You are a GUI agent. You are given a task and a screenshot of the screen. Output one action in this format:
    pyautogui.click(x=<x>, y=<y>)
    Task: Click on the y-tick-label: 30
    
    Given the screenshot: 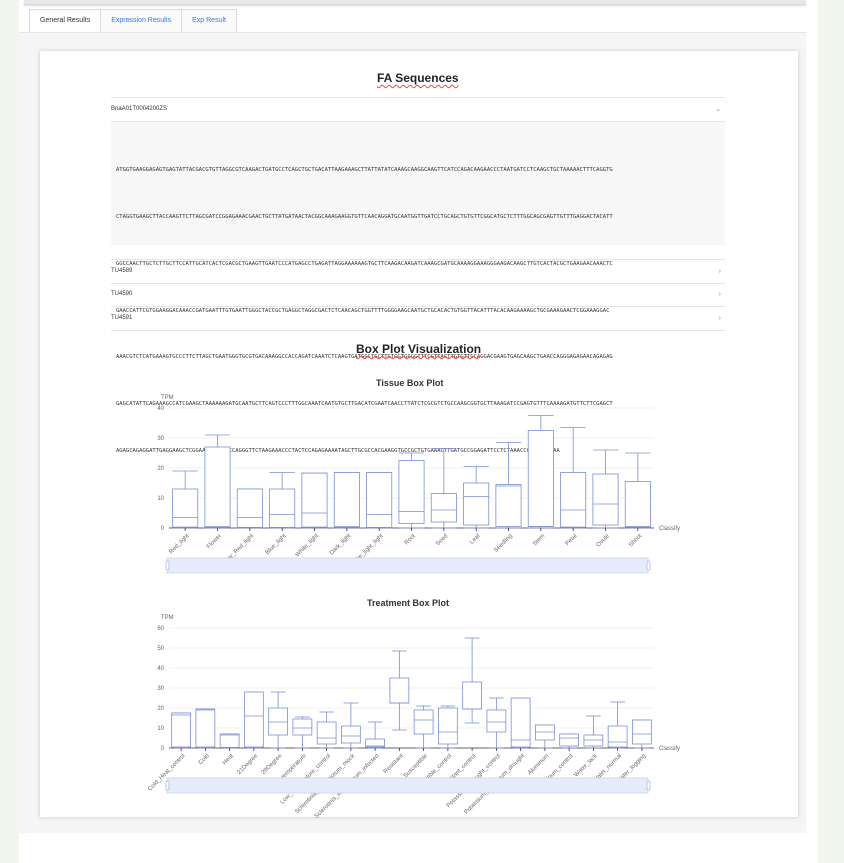 What is the action you would take?
    pyautogui.click(x=160, y=689)
    